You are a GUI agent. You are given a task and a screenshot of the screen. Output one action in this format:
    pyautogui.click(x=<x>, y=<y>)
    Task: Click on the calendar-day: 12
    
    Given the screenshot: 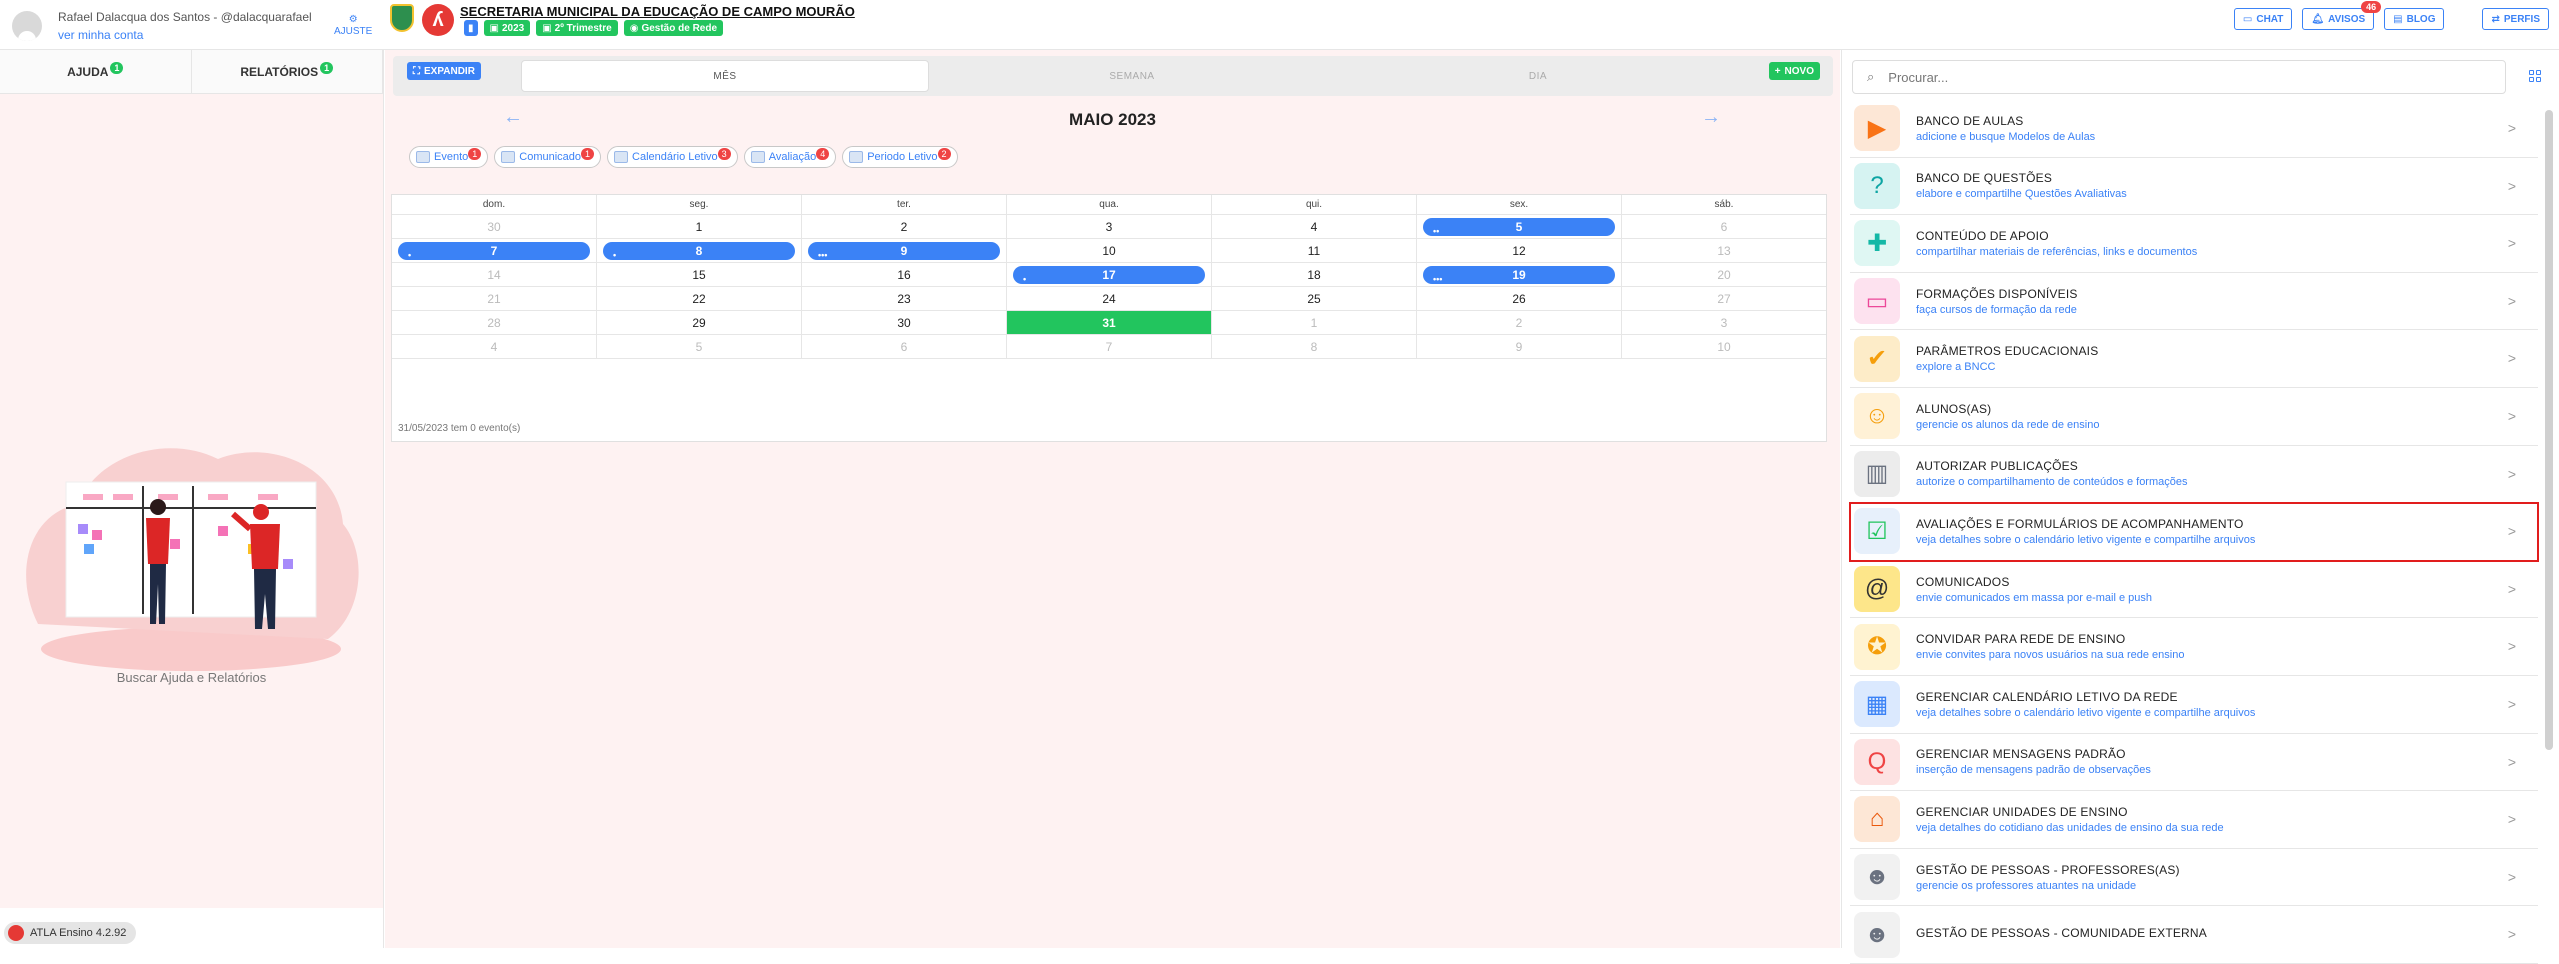 What is the action you would take?
    pyautogui.click(x=1519, y=250)
    